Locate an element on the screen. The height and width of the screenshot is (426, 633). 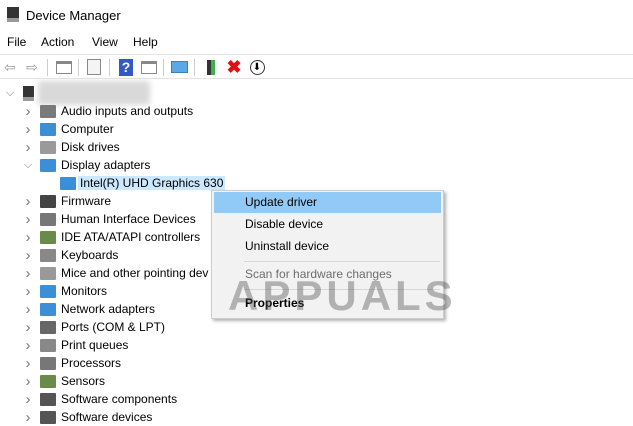
help-icon: ? is located at coordinates (126, 67).